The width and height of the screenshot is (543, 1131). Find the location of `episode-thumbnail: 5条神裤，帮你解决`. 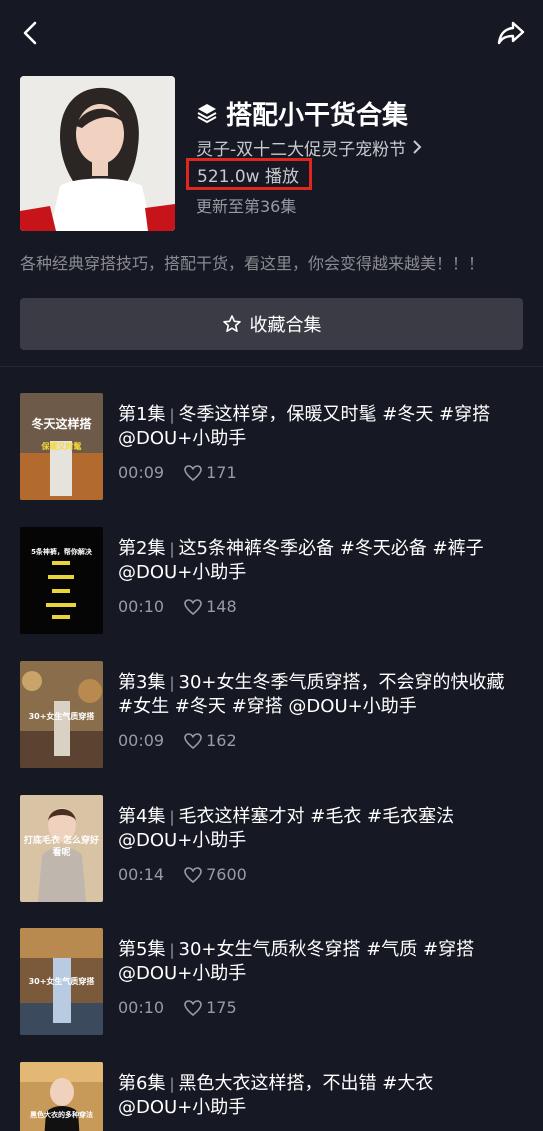

episode-thumbnail: 5条神裤，帮你解决 is located at coordinates (61, 580).